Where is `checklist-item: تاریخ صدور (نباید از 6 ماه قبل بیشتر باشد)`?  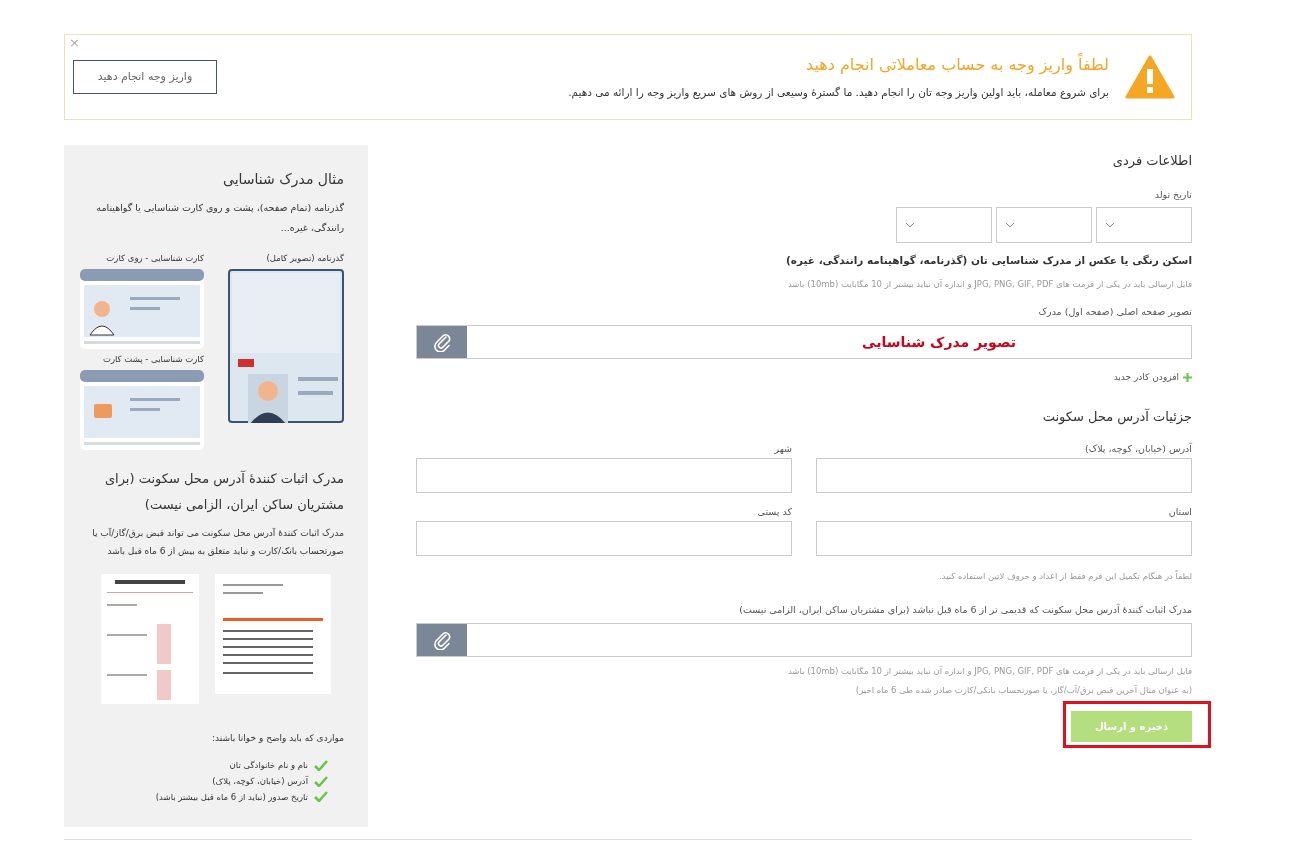 checklist-item: تاریخ صدور (نباید از 6 ماه قبل بیشتر باشد) is located at coordinates (231, 797).